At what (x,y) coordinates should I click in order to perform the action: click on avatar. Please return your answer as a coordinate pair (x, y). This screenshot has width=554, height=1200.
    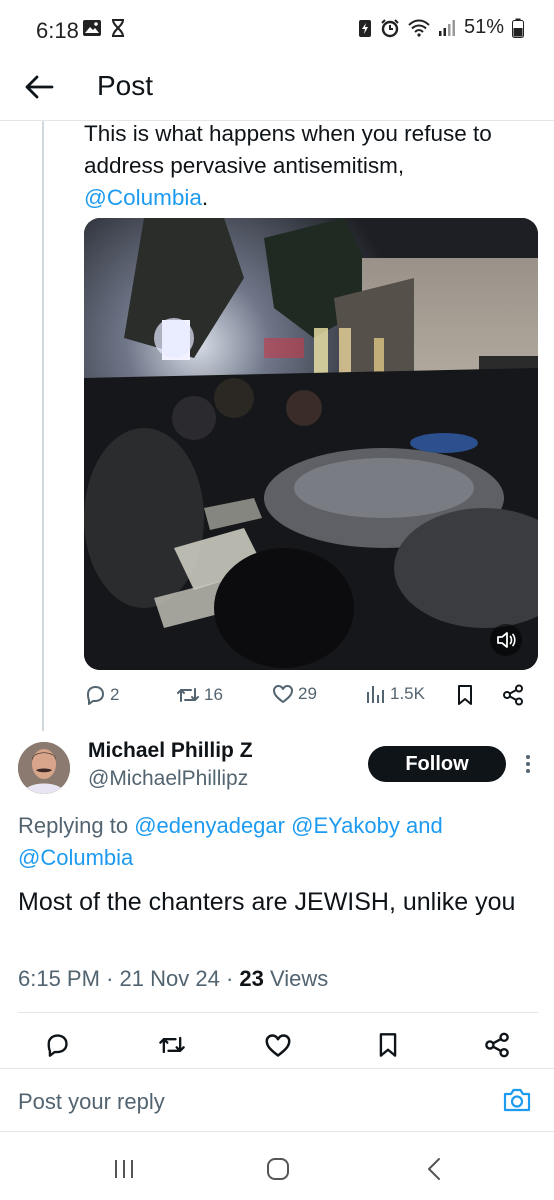
    Looking at the image, I should click on (44, 768).